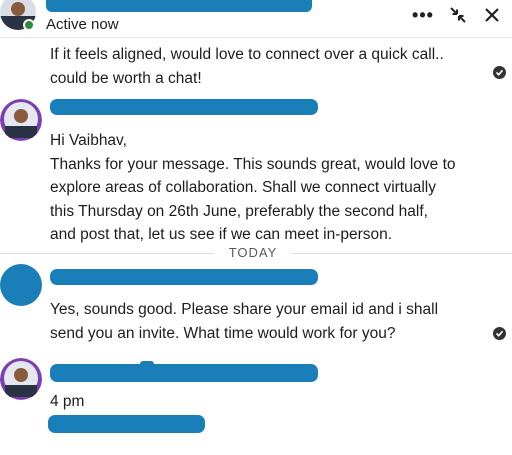 The width and height of the screenshot is (512, 455). I want to click on redacted-content, so click(126, 424).